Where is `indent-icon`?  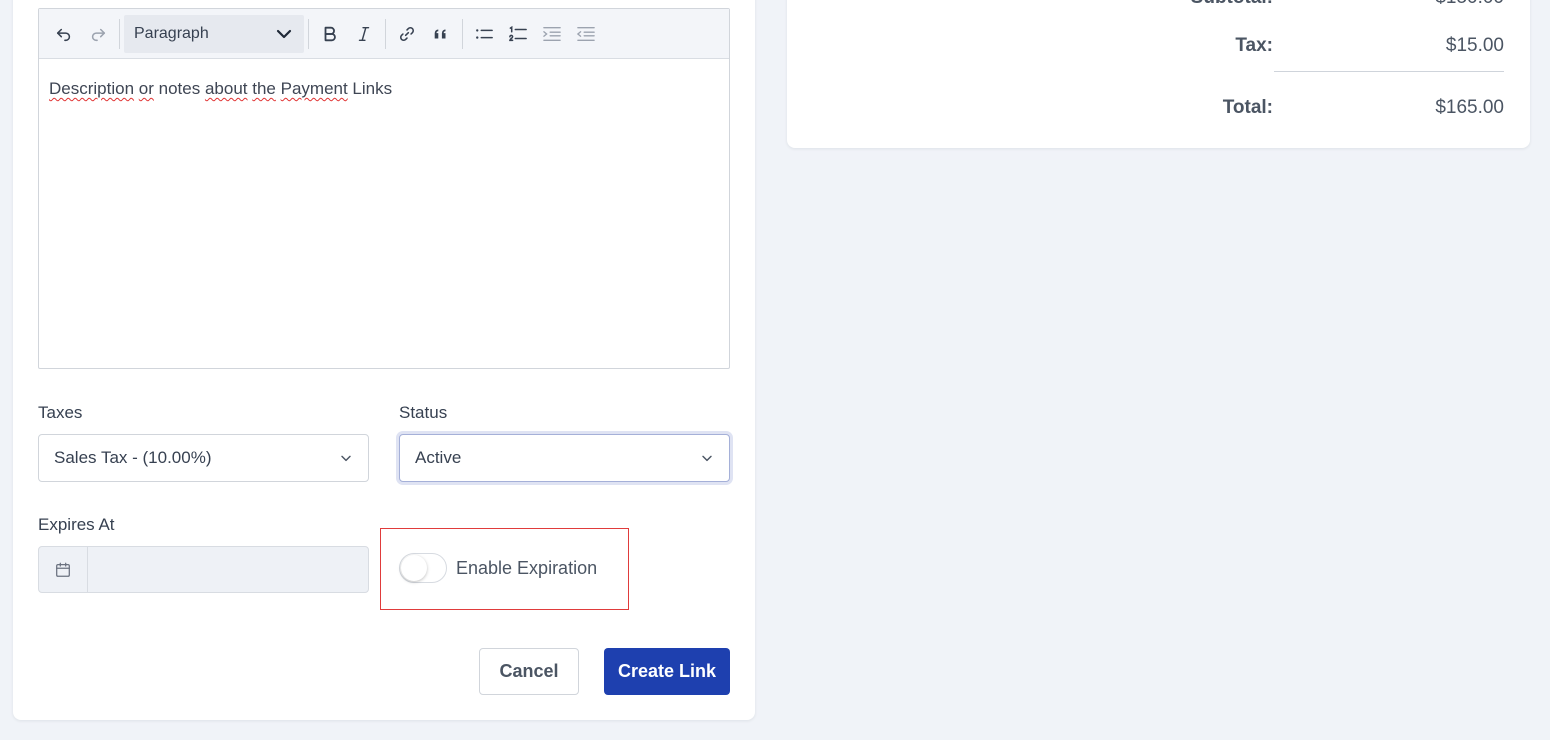
indent-icon is located at coordinates (552, 33).